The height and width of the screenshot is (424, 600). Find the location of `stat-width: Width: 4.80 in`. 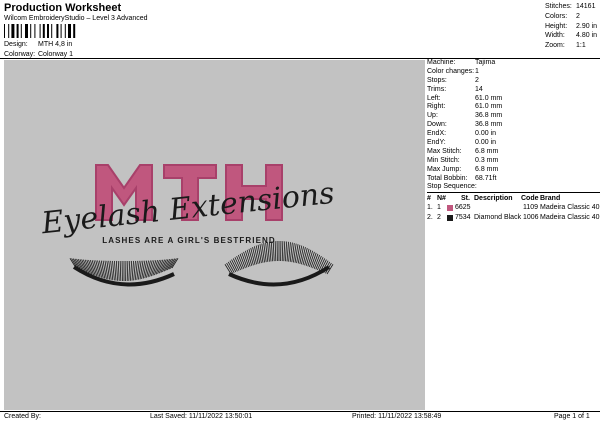

stat-width: Width: 4.80 in is located at coordinates (571, 36).